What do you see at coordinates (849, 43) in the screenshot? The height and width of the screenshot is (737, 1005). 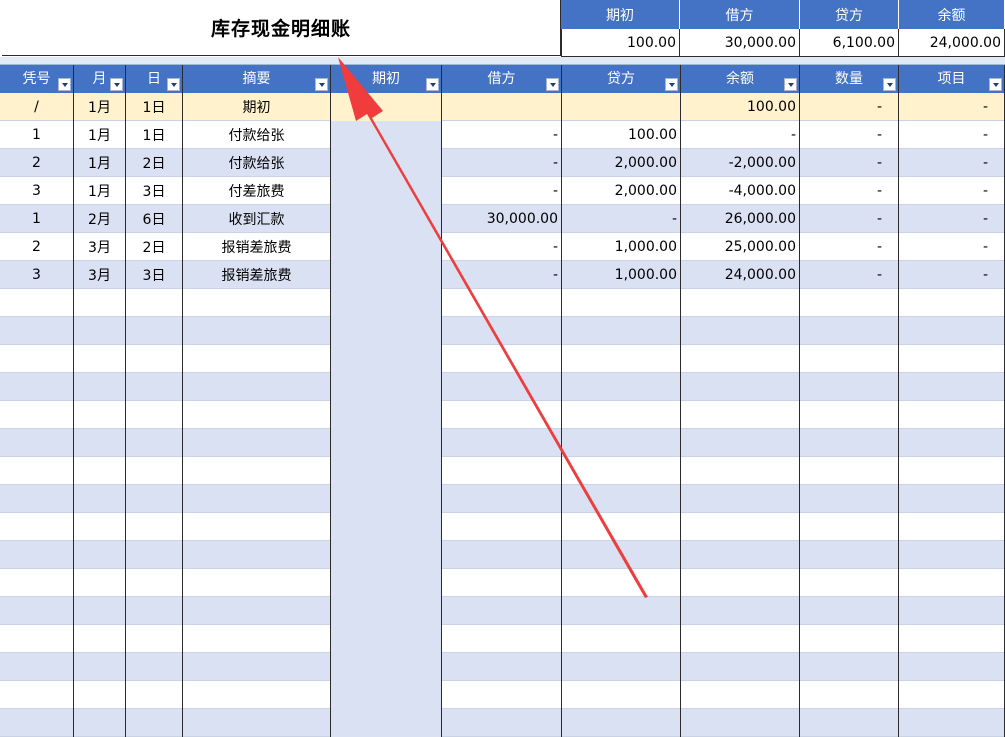 I see `summary-value-credit: 6,100.00` at bounding box center [849, 43].